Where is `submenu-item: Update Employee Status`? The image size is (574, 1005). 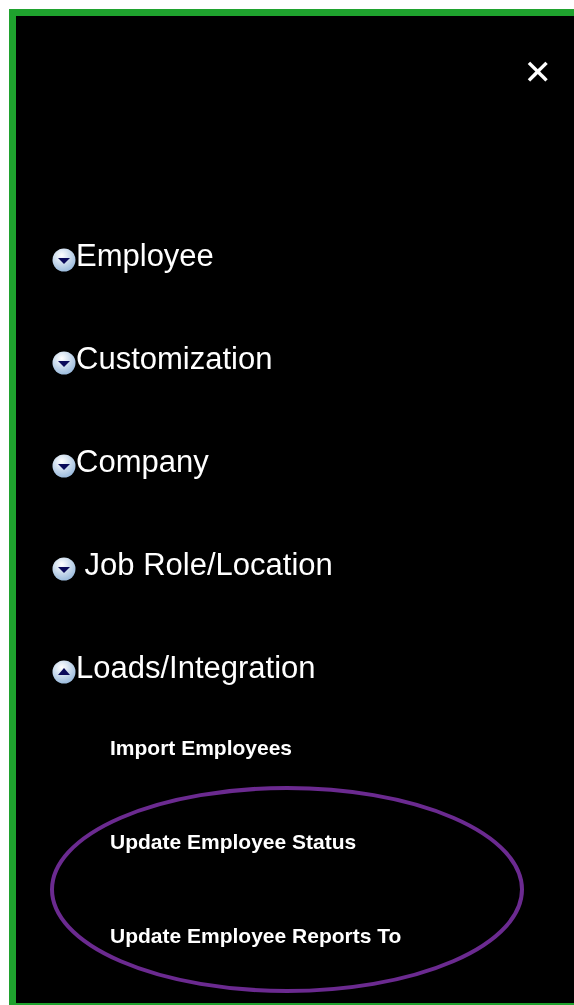
submenu-item: Update Employee Status is located at coordinates (186, 842).